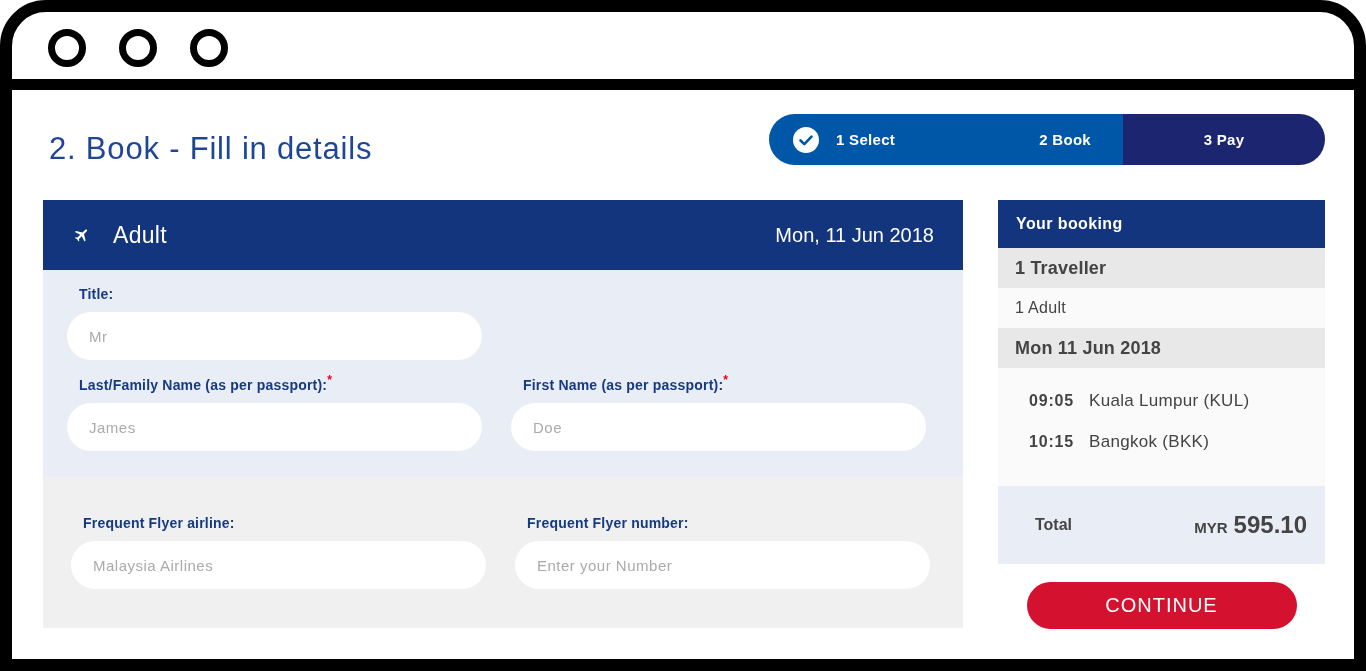  Describe the element at coordinates (274, 427) in the screenshot. I see `input-field: James` at that location.